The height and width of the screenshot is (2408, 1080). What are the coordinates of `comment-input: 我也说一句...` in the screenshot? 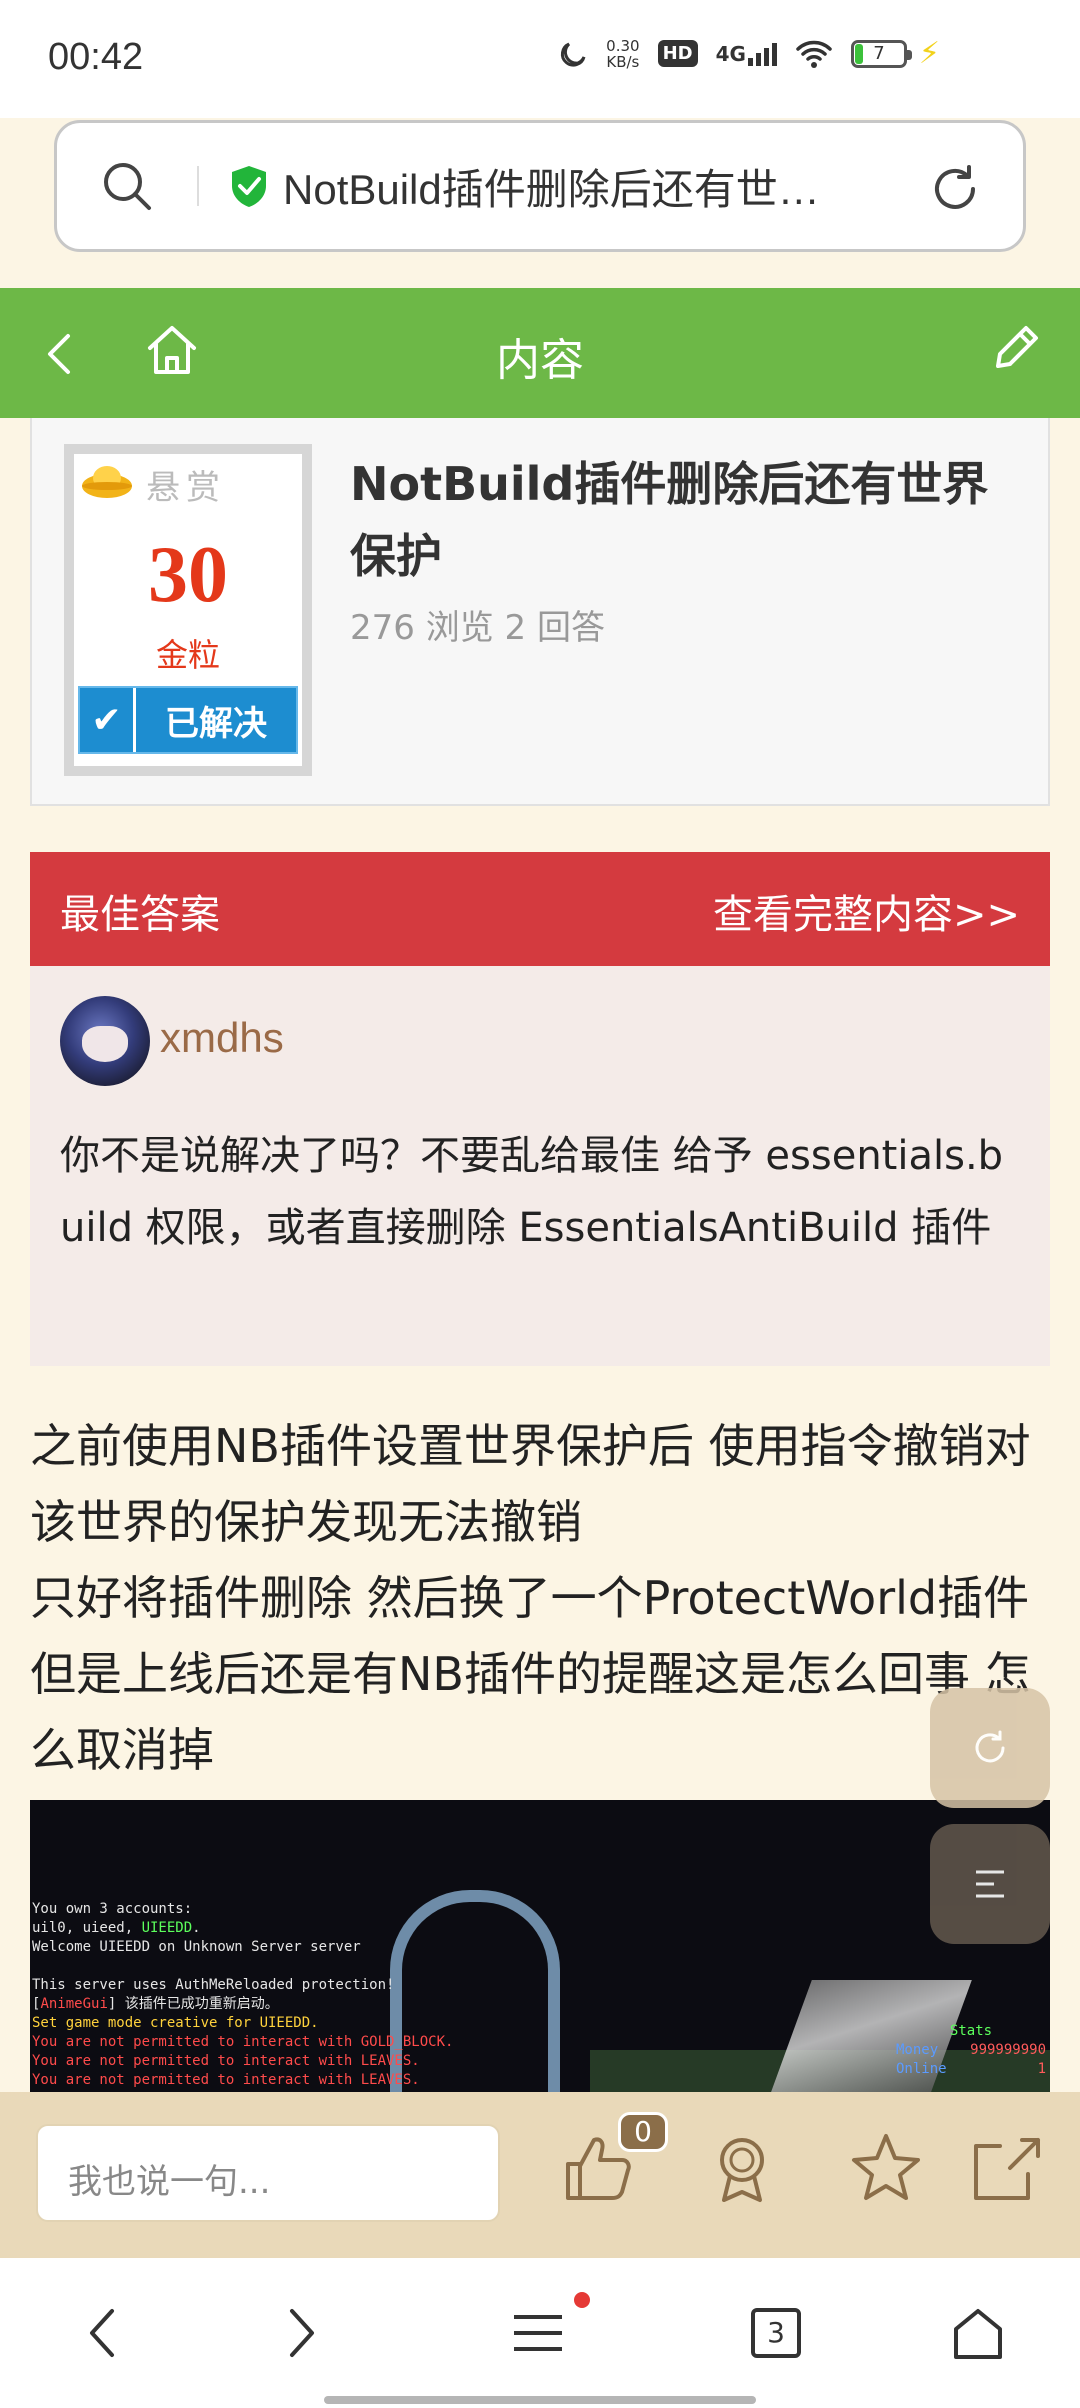 It's located at (268, 2173).